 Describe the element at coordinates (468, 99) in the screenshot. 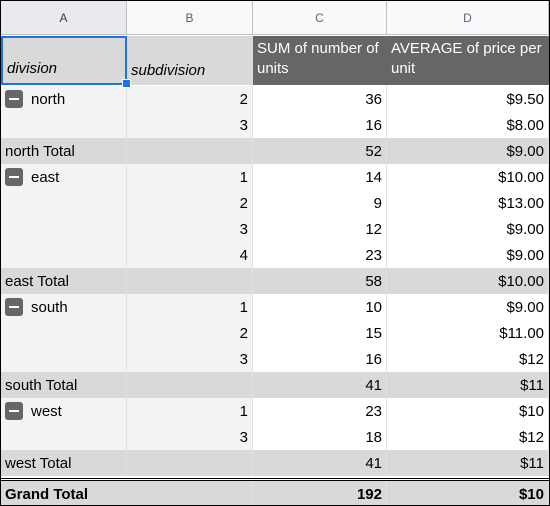

I see `avg-cell: $9.50` at that location.